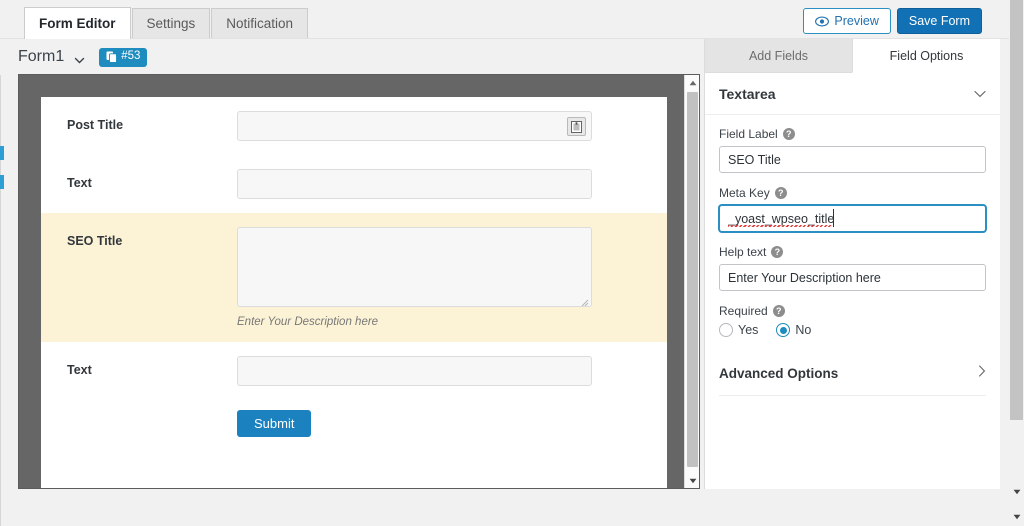 This screenshot has width=1024, height=526. I want to click on main-tab-strip: Form Editor Settings Notification, so click(166, 23).